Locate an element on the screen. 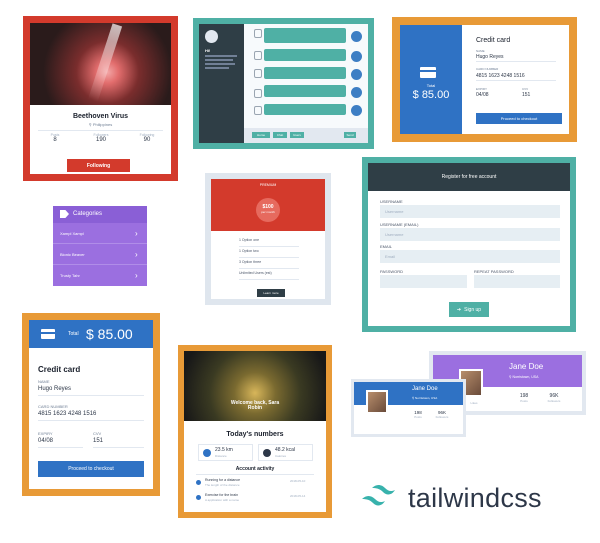 The image size is (600, 543). following-button: Following is located at coordinates (98, 165).